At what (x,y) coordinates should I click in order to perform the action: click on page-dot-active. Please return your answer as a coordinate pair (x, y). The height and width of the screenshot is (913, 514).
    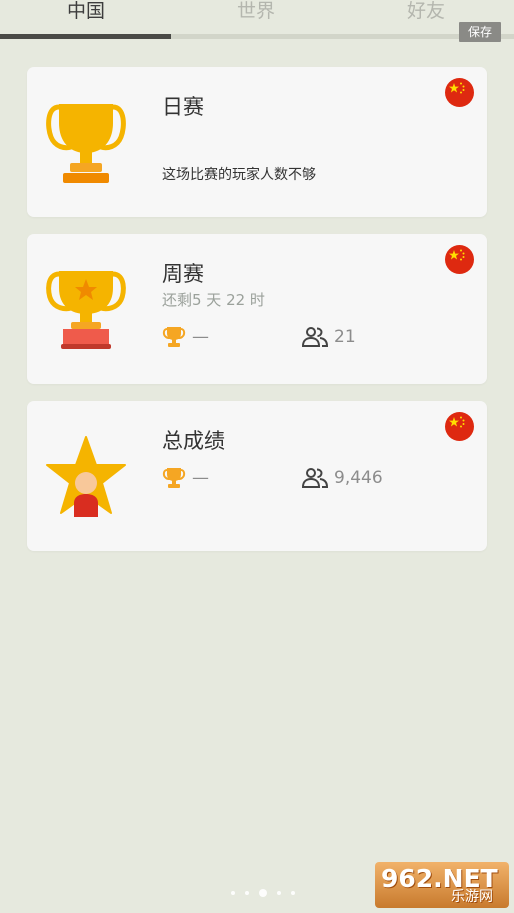
    Looking at the image, I should click on (263, 893).